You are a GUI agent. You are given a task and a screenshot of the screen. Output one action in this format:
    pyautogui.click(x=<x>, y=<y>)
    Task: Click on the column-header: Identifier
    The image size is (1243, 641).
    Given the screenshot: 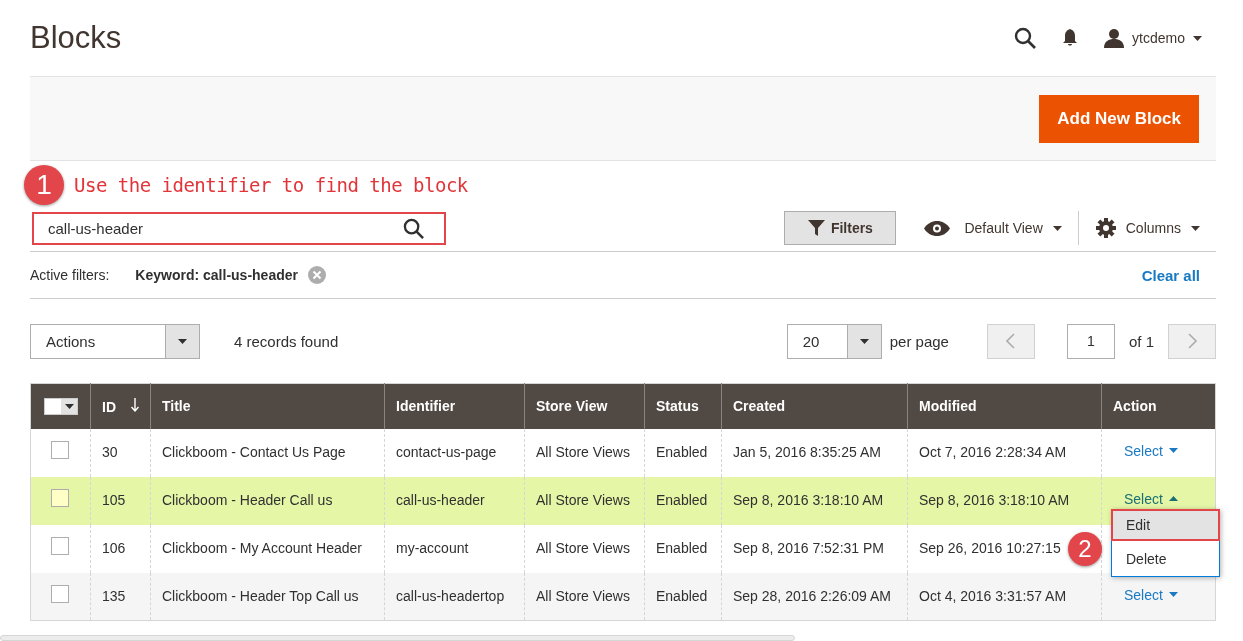 What is the action you would take?
    pyautogui.click(x=454, y=406)
    